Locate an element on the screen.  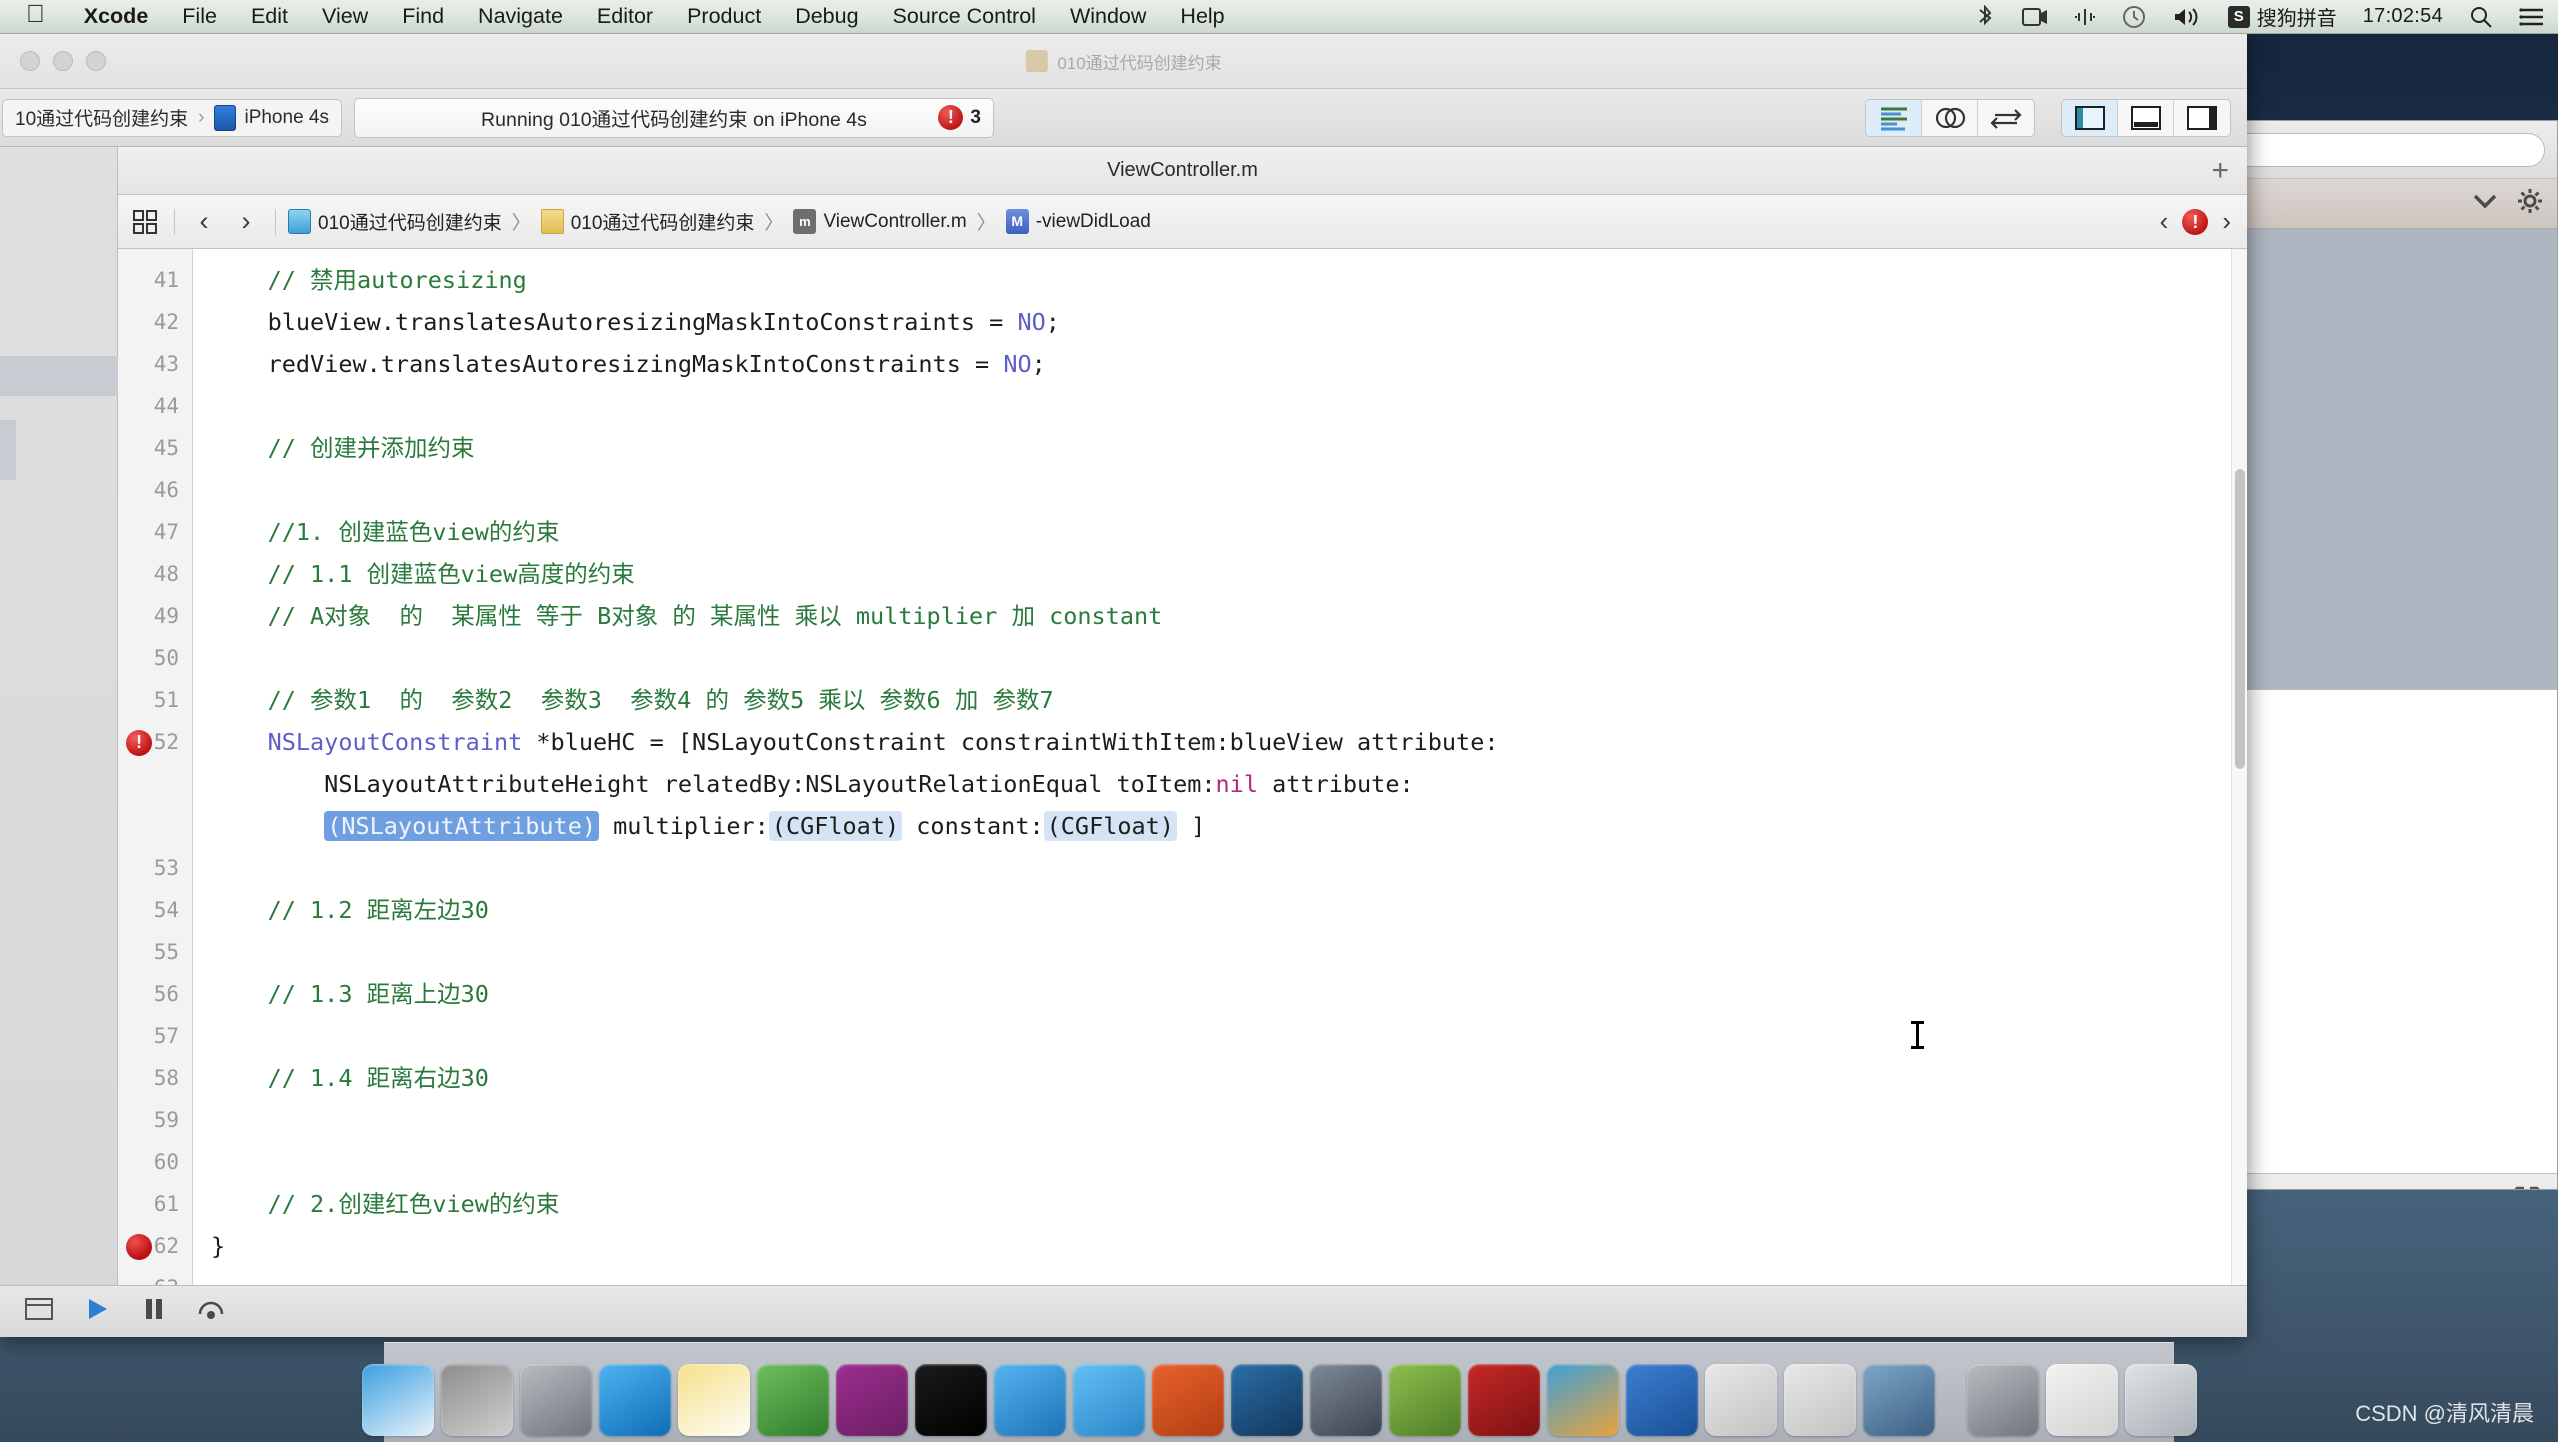
dock-item-paintbrush is located at coordinates (1582, 1400).